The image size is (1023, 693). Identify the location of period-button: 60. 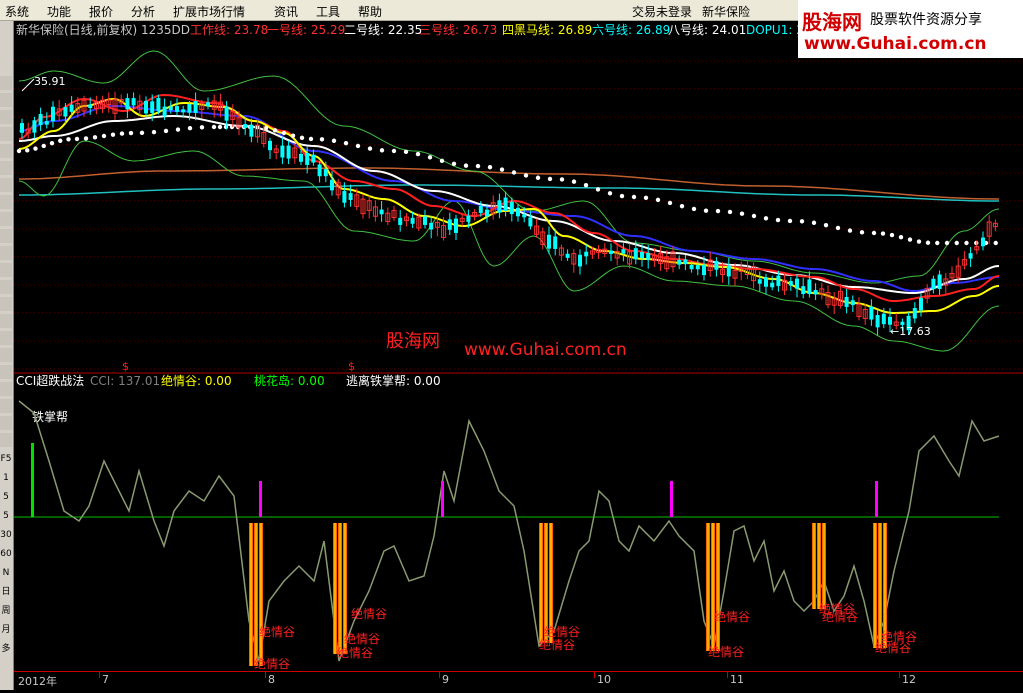
(6, 554).